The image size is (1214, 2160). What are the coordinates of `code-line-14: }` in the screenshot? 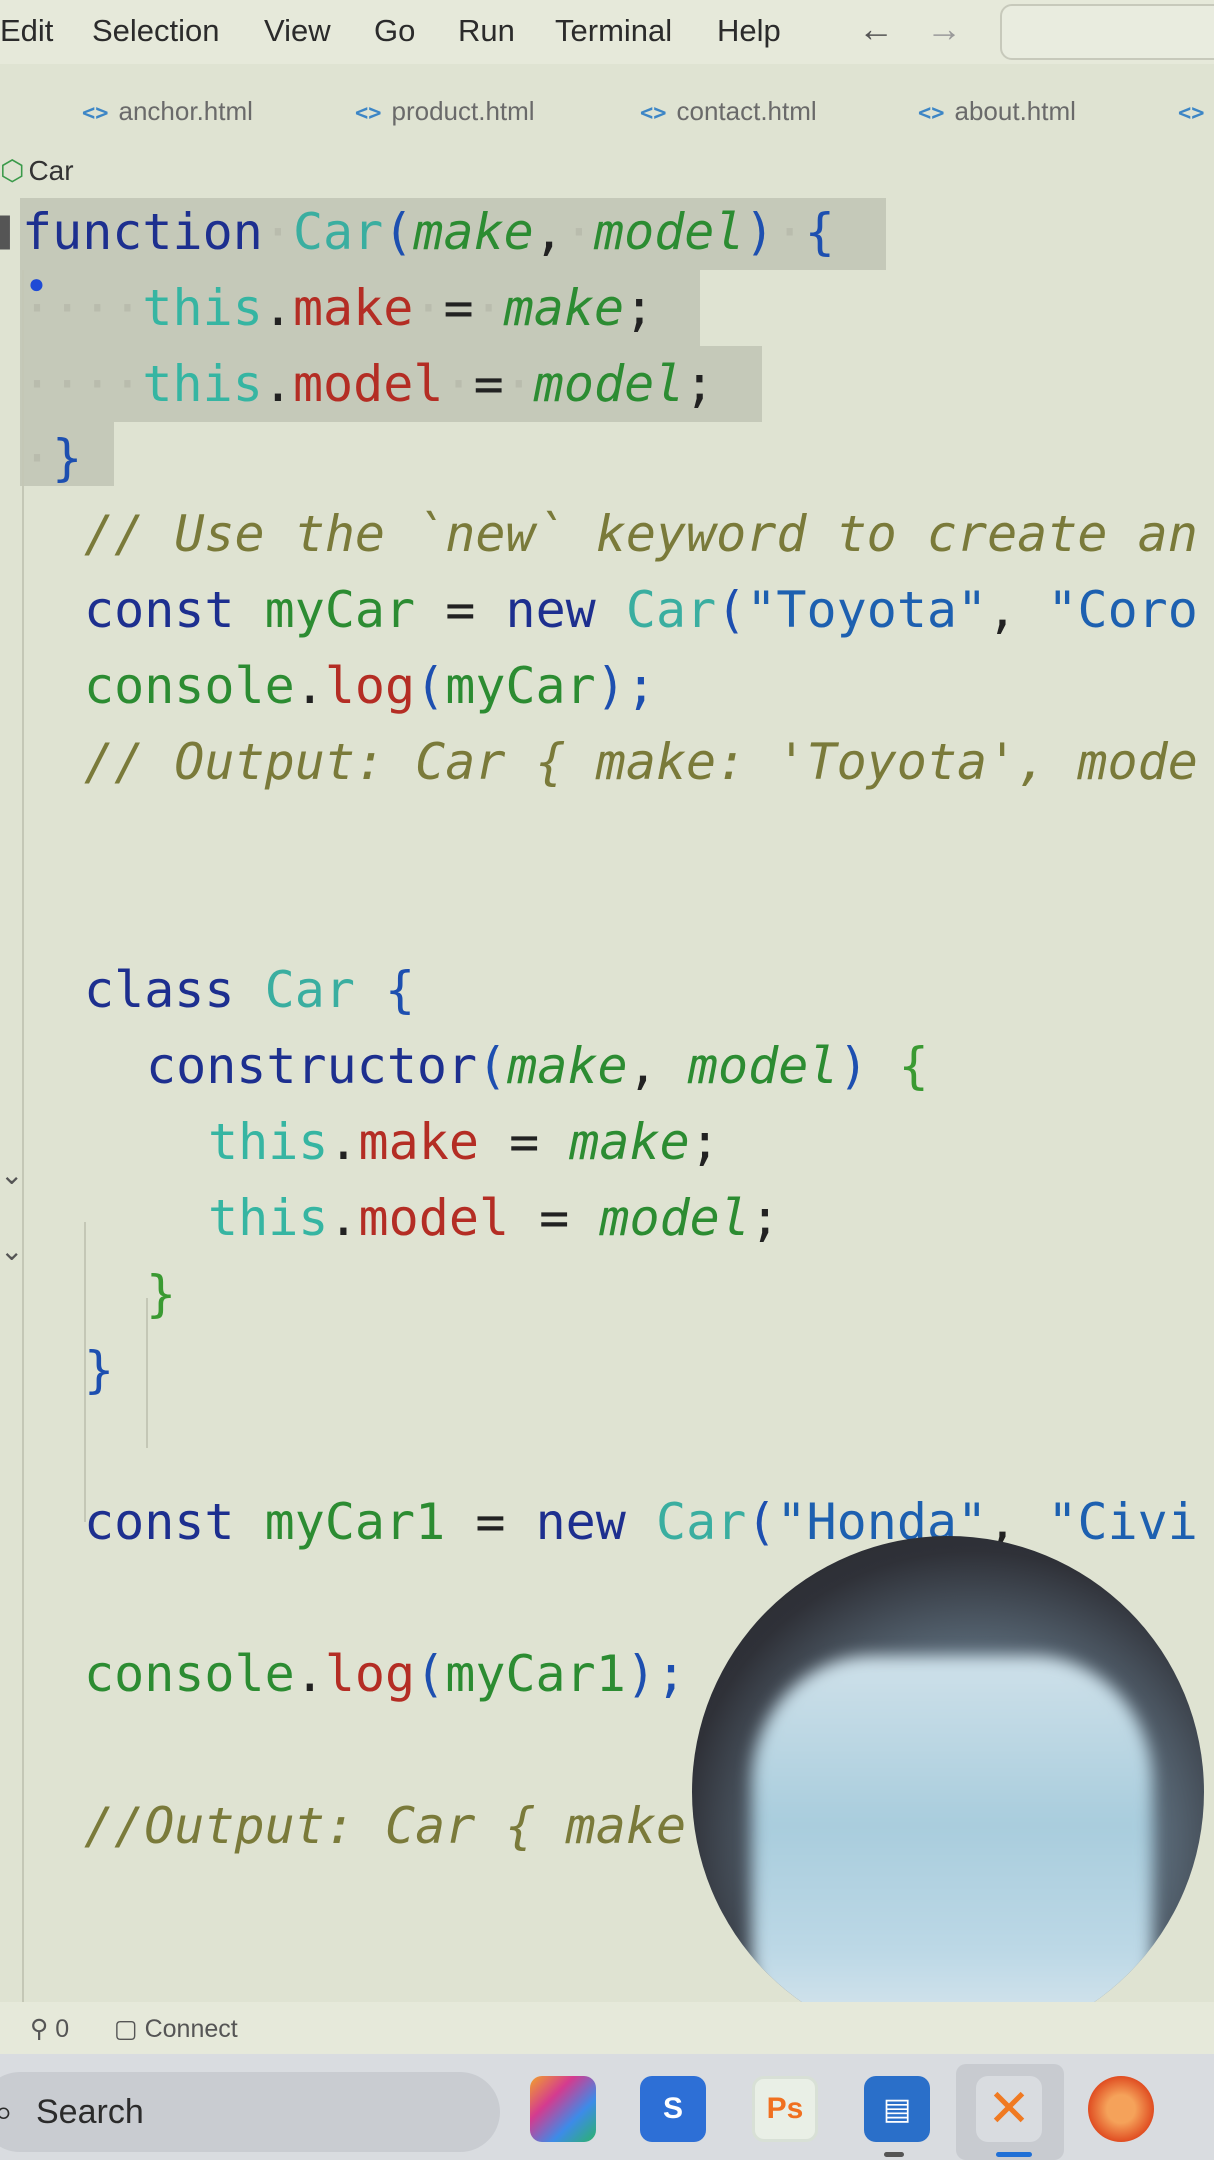 It's located at (99, 1370).